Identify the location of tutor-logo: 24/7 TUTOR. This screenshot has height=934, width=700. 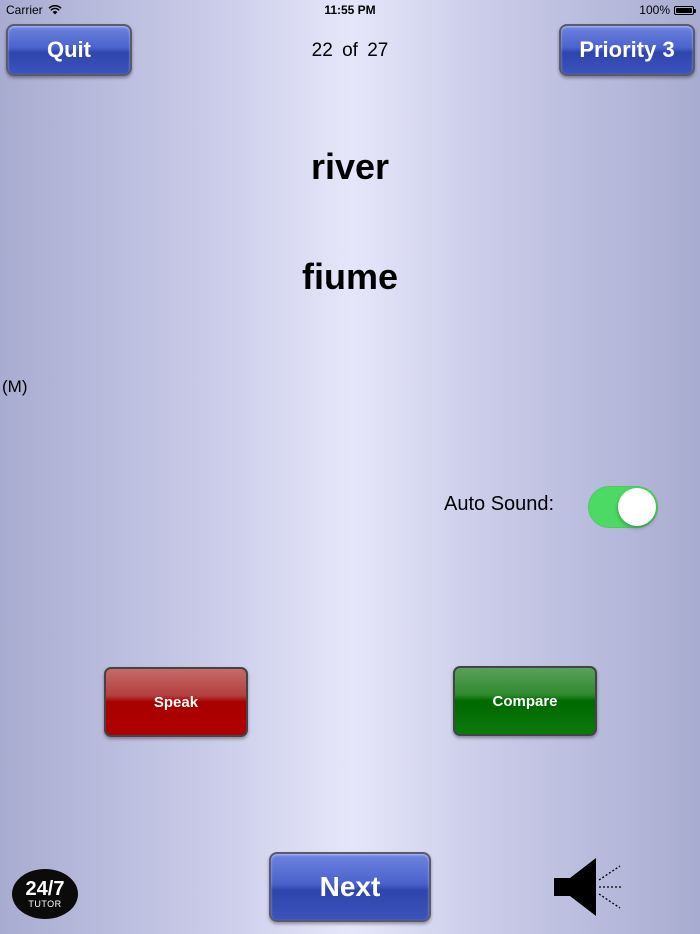
(45, 894).